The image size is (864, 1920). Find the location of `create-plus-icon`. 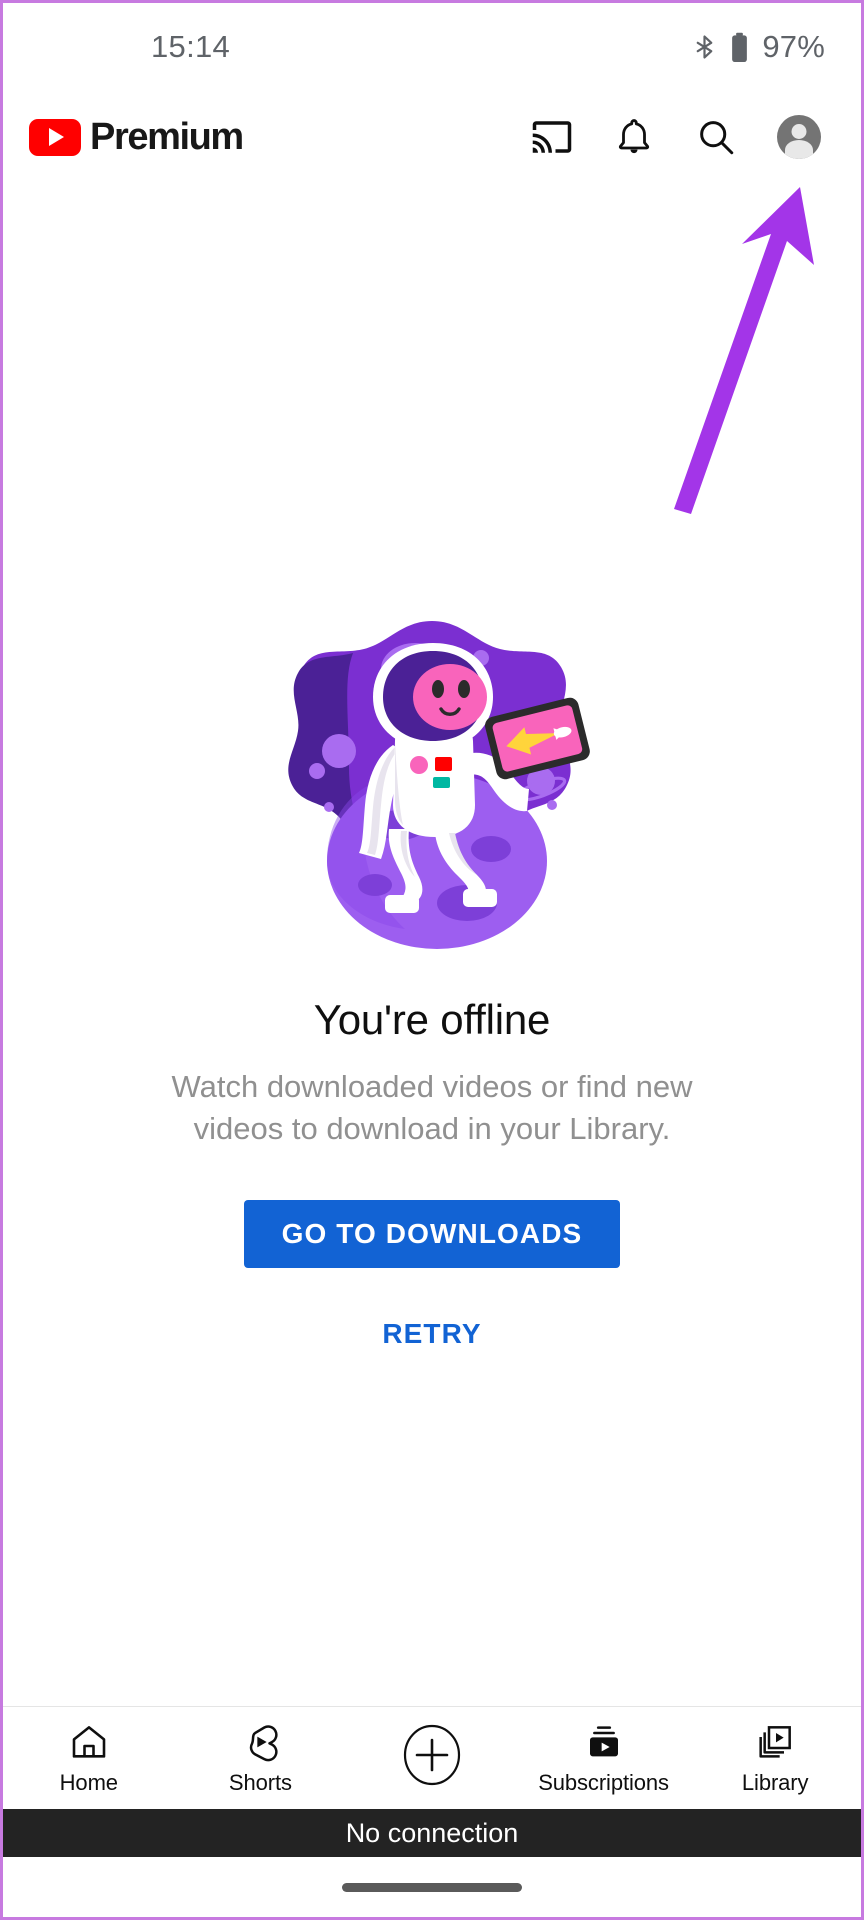

create-plus-icon is located at coordinates (432, 1754).